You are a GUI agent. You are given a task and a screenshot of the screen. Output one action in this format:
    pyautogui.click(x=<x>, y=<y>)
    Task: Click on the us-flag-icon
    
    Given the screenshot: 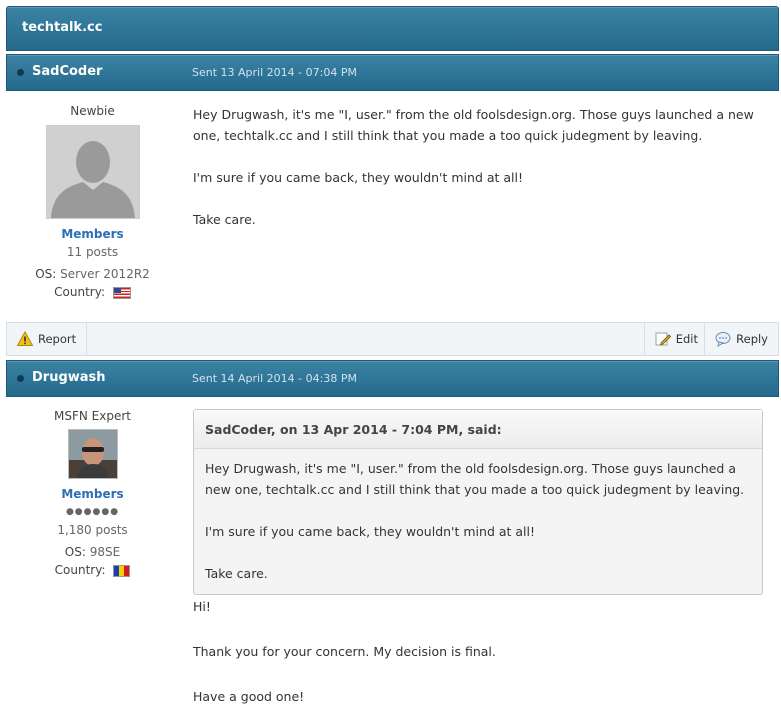 What is the action you would take?
    pyautogui.click(x=121, y=292)
    